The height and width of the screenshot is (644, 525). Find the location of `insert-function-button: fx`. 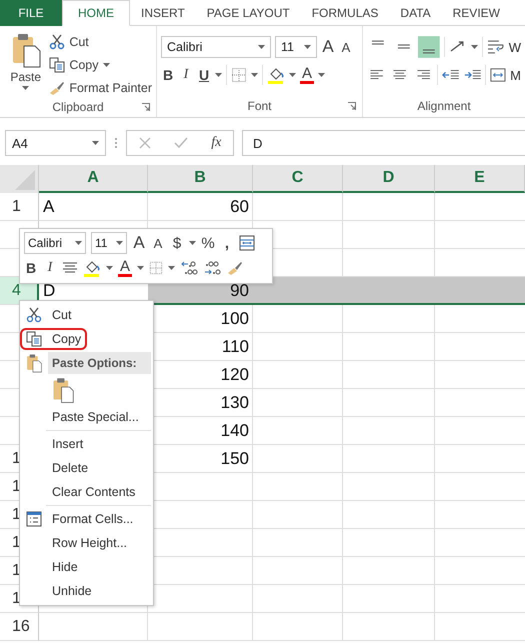

insert-function-button: fx is located at coordinates (216, 143).